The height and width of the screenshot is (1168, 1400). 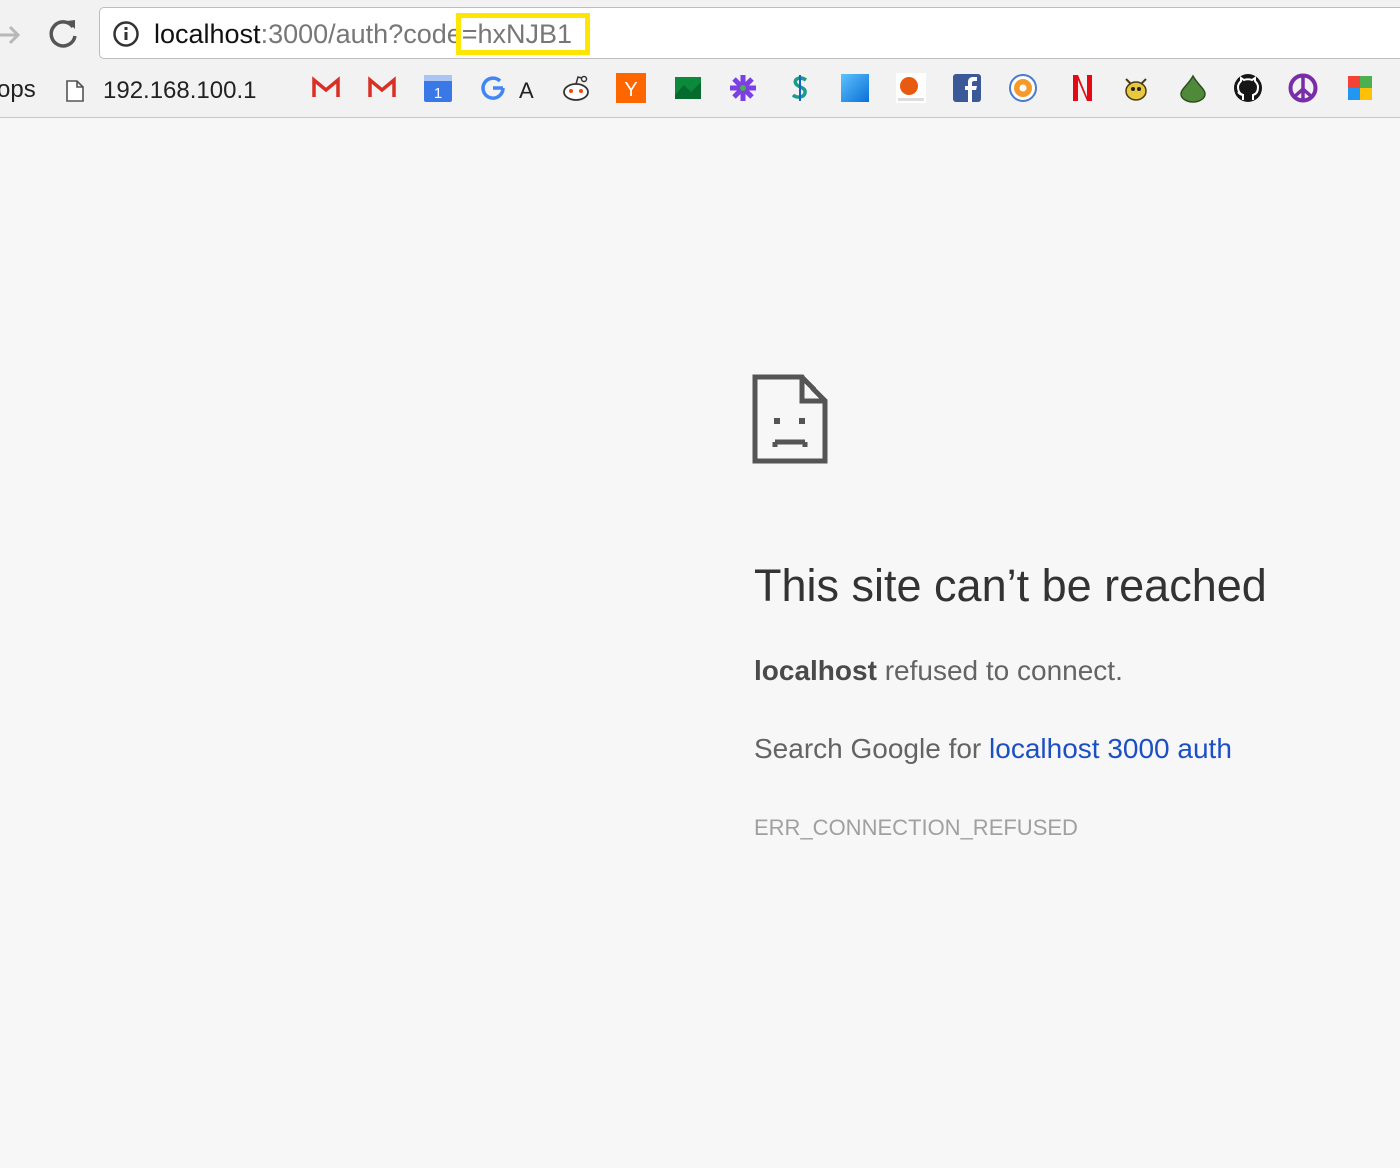 I want to click on github-icon, so click(x=1248, y=88).